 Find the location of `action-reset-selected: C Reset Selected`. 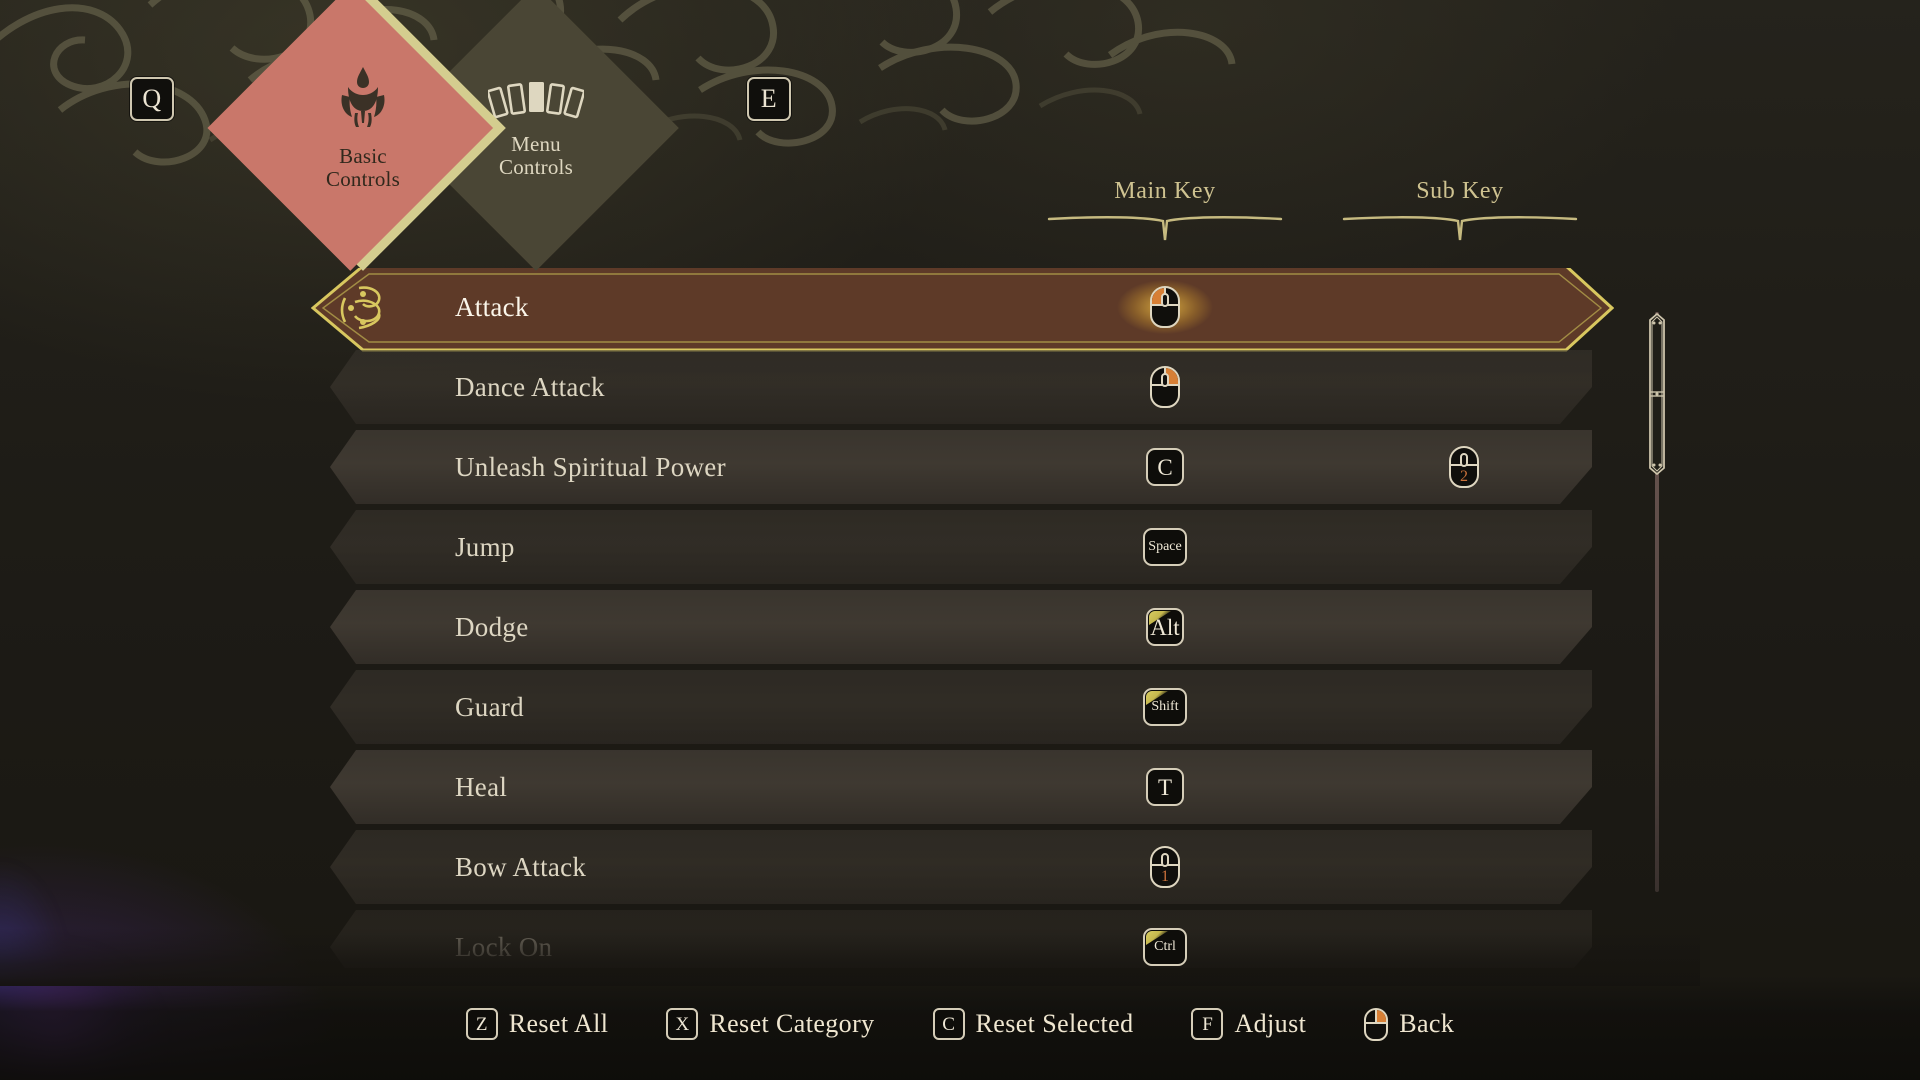

action-reset-selected: C Reset Selected is located at coordinates (1033, 1024).